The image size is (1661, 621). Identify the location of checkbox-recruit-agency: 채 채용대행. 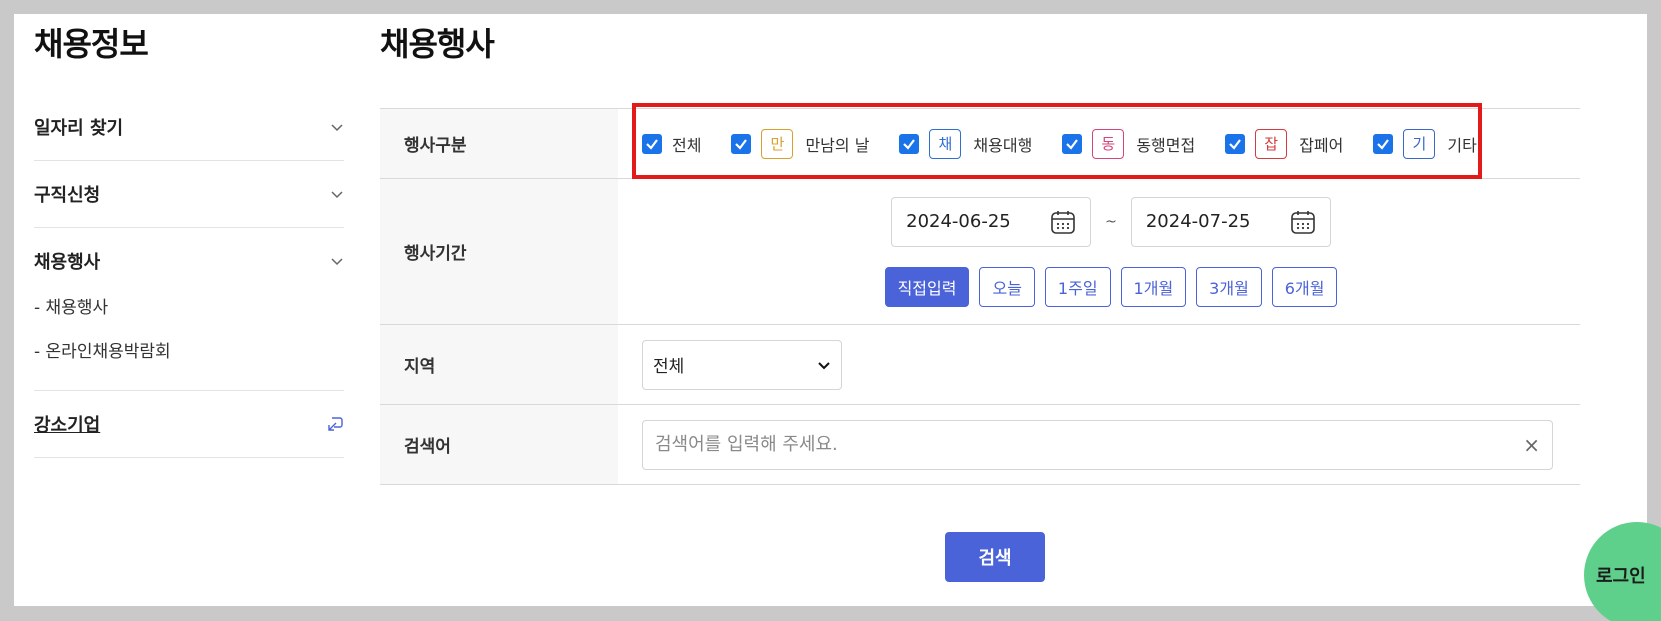
(966, 143).